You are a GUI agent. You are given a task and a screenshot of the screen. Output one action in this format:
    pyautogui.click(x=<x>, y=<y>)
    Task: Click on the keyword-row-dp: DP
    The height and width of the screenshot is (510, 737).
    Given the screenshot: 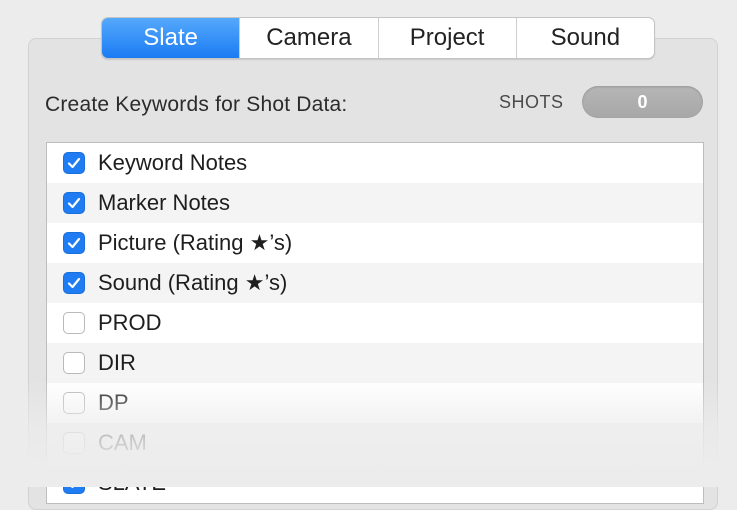 What is the action you would take?
    pyautogui.click(x=375, y=403)
    